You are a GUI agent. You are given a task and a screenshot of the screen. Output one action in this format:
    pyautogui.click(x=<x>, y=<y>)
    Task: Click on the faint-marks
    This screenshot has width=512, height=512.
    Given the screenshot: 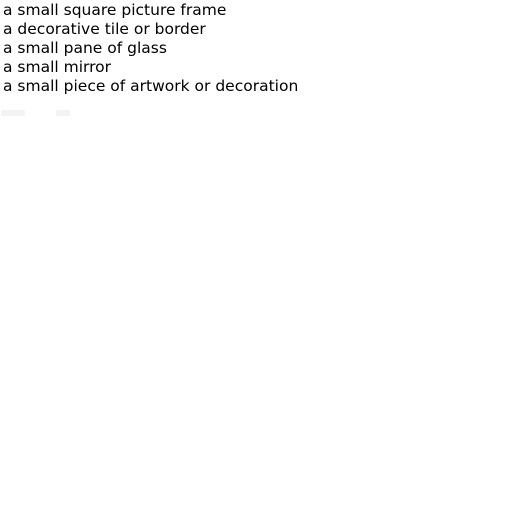 What is the action you would take?
    pyautogui.click(x=45, y=113)
    